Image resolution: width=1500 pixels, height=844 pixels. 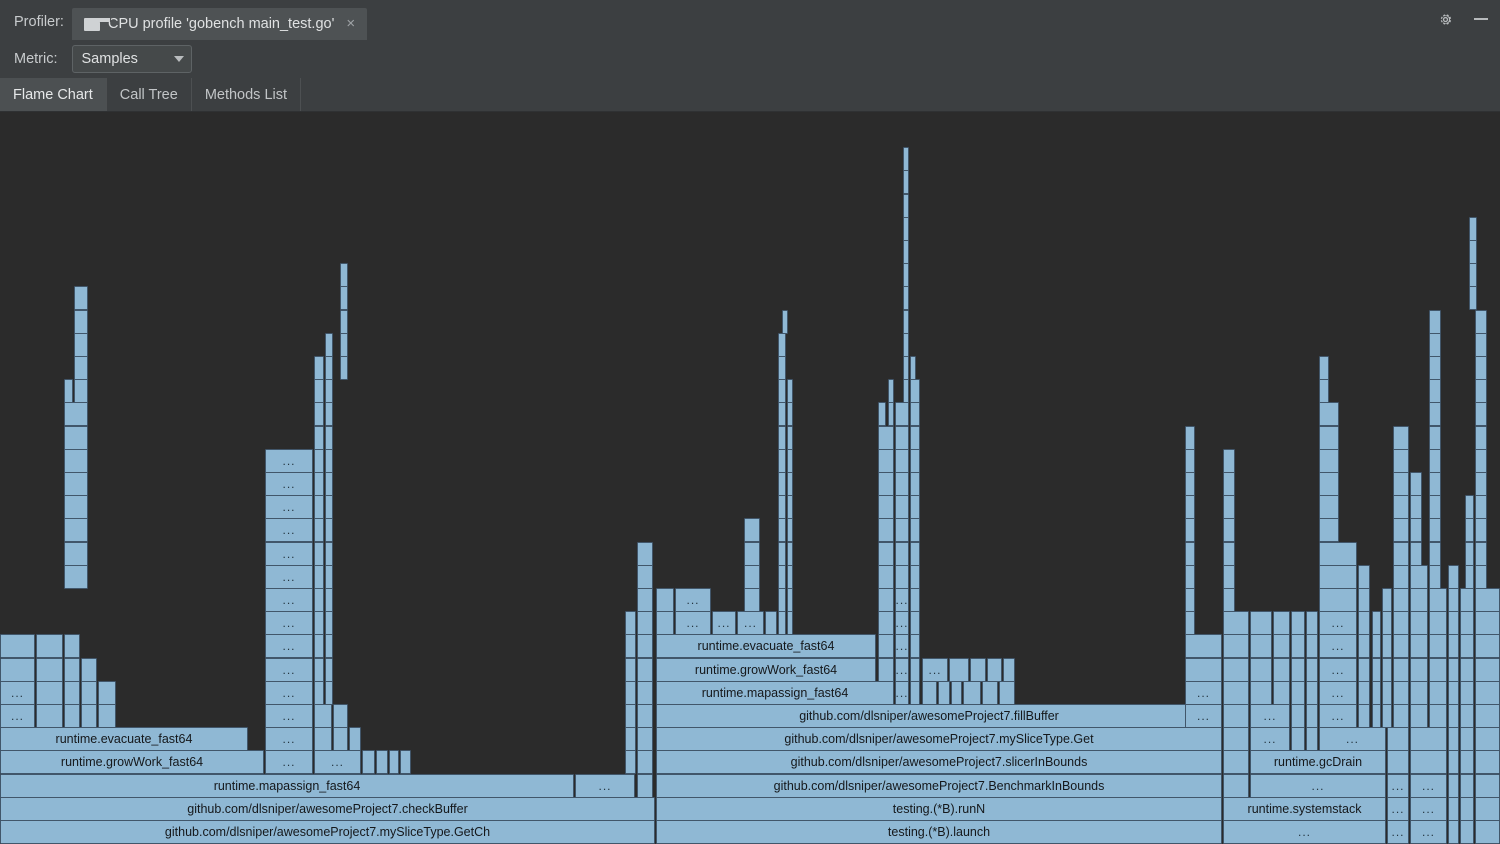 I want to click on flame-frame: runtime.mapassign_fast64, so click(x=287, y=786).